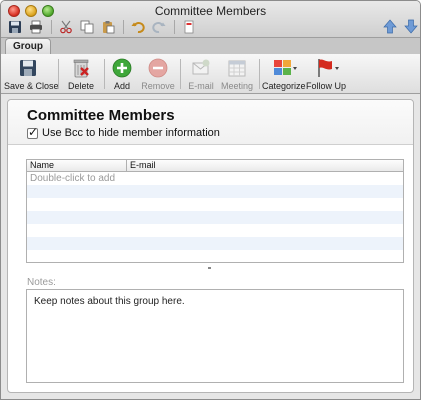  I want to click on bcc-checkbox, so click(32, 132).